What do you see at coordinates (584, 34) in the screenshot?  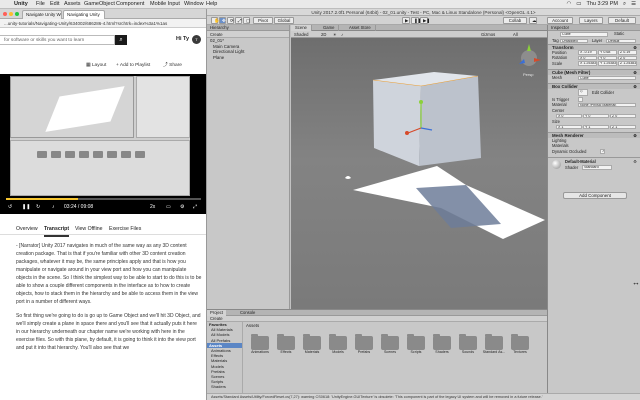 I see `object-name-field: Cube` at bounding box center [584, 34].